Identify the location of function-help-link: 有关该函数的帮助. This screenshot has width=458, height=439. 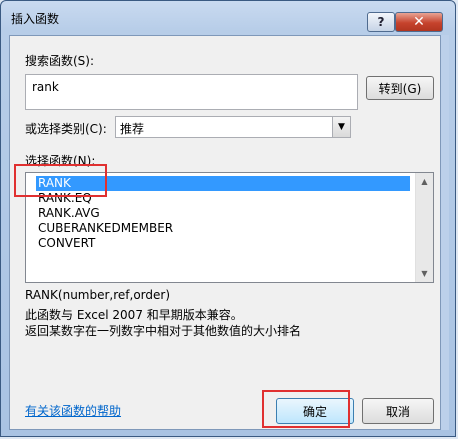
(73, 410).